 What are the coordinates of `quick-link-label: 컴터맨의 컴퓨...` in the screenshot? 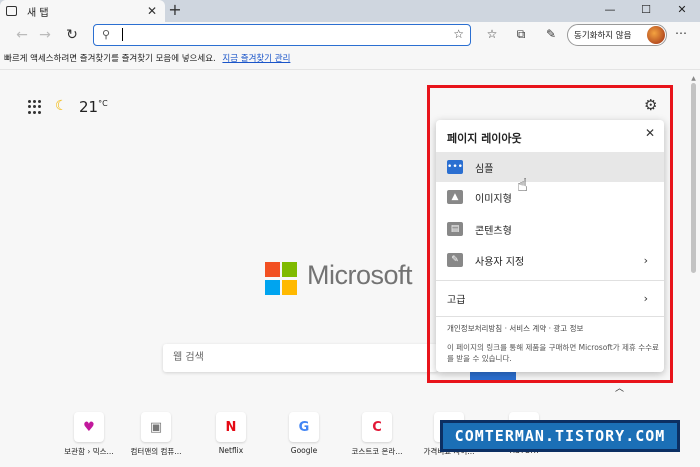 It's located at (156, 451).